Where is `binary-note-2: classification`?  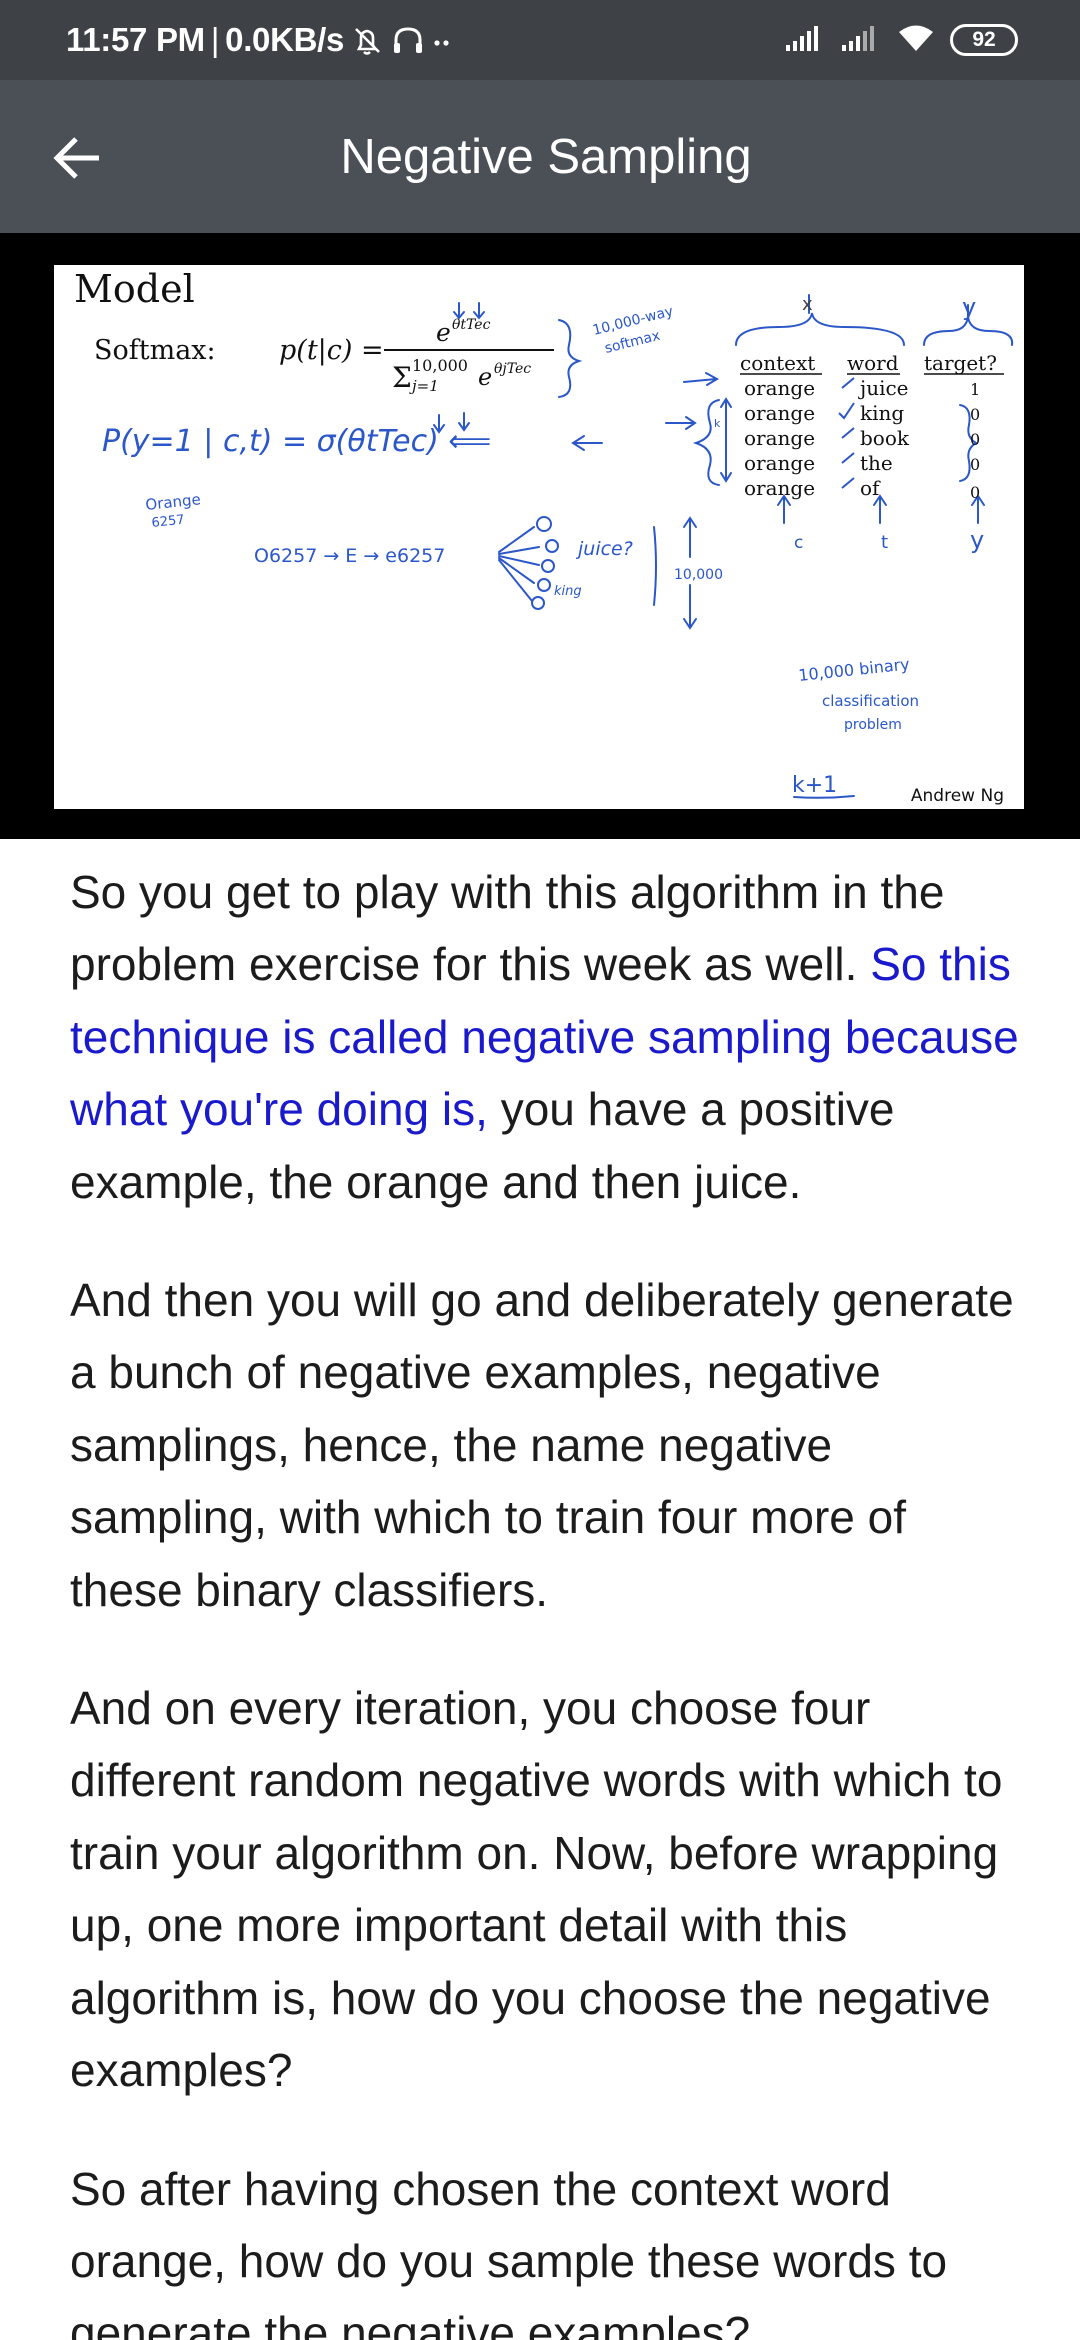 binary-note-2: classification is located at coordinates (870, 701).